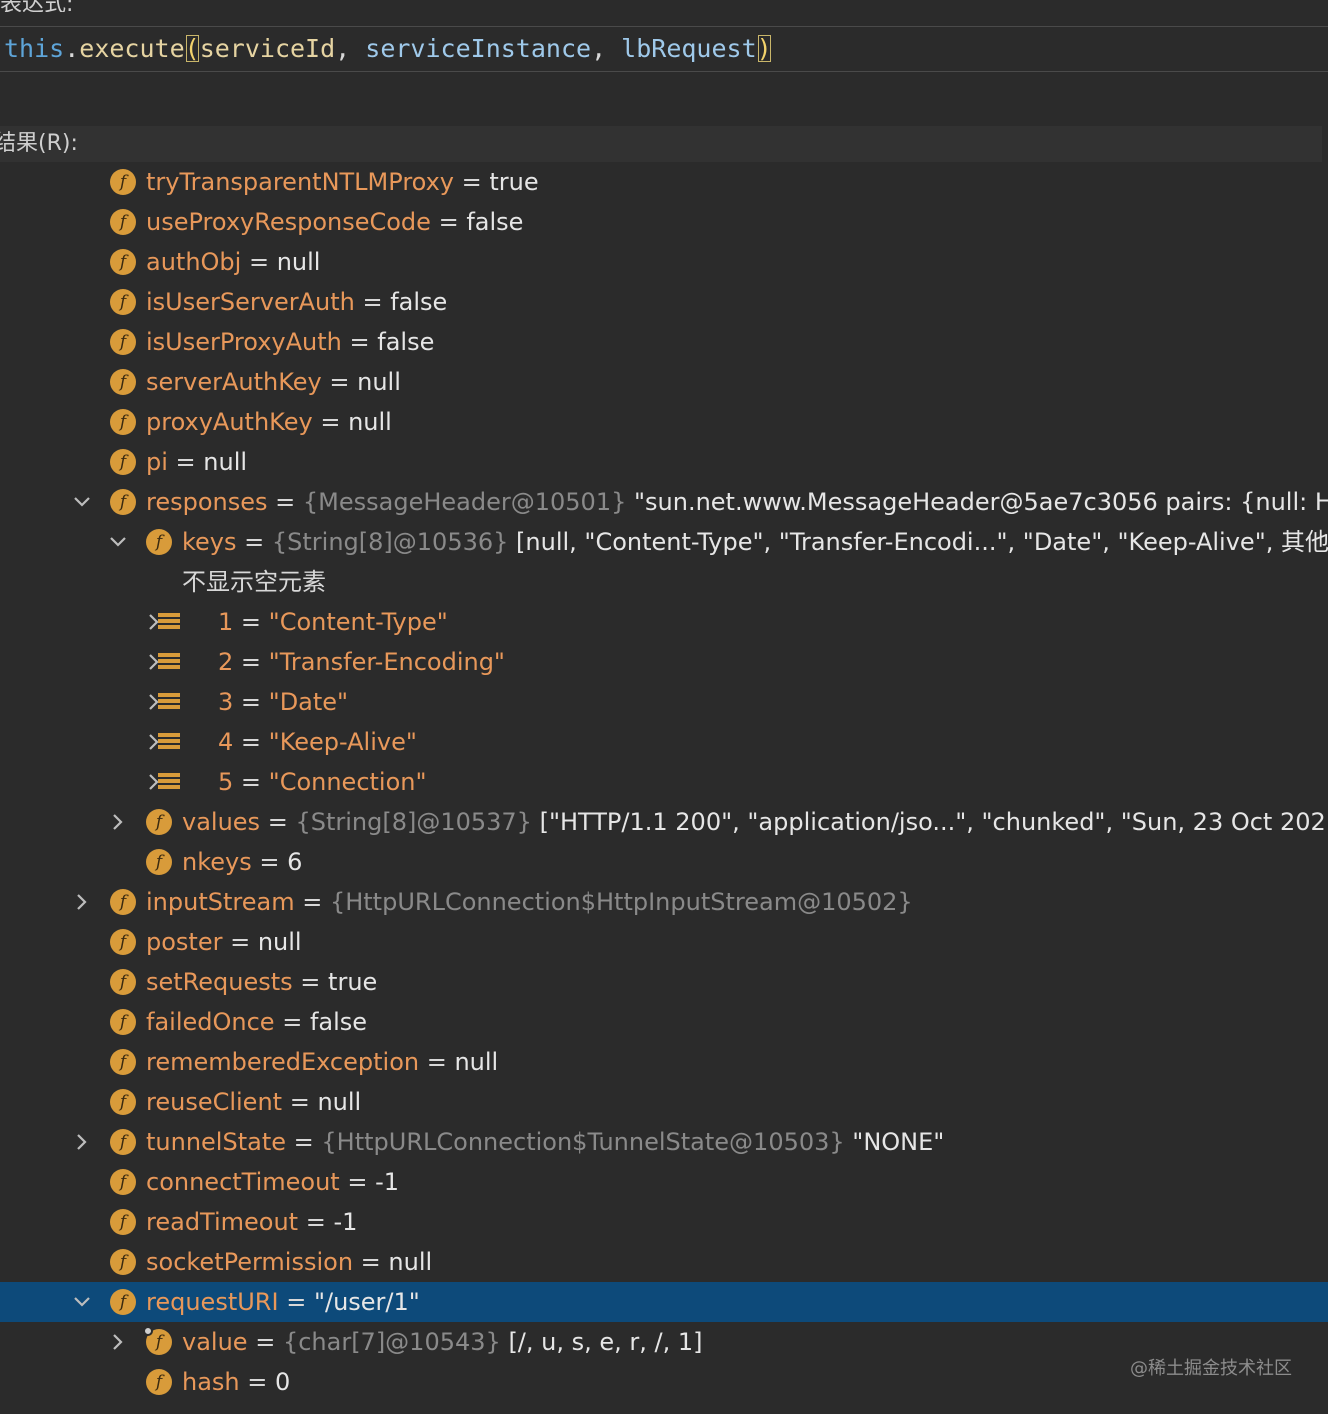 This screenshot has height=1414, width=1328. What do you see at coordinates (664, 942) in the screenshot?
I see `tree-row: f poster = null` at bounding box center [664, 942].